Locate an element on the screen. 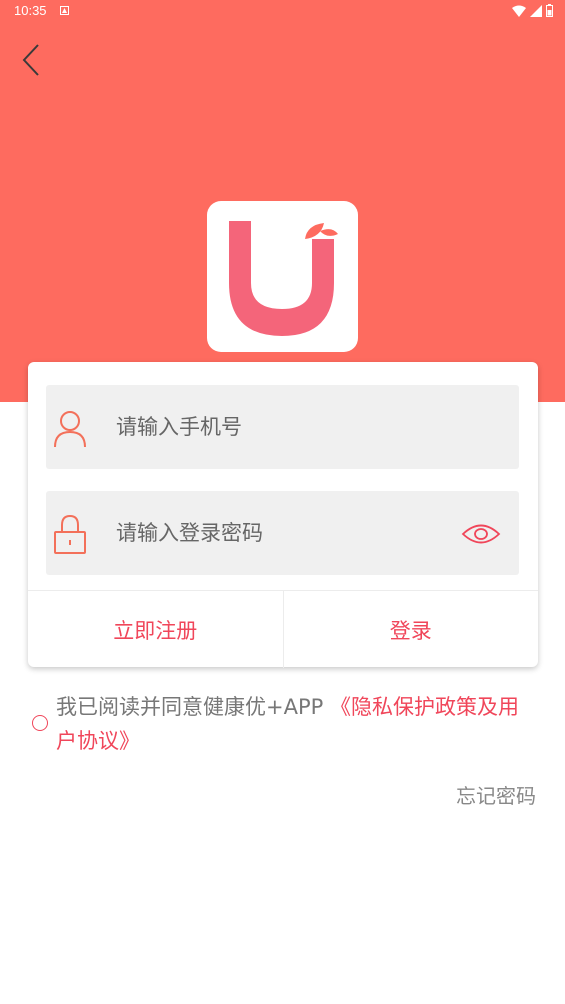 The height and width of the screenshot is (1004, 565). status-icons is located at coordinates (532, 10).